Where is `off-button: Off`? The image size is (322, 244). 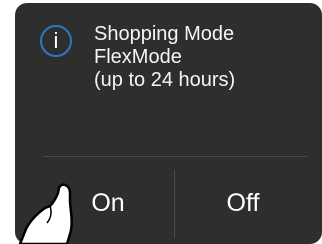 off-button: Off is located at coordinates (243, 203).